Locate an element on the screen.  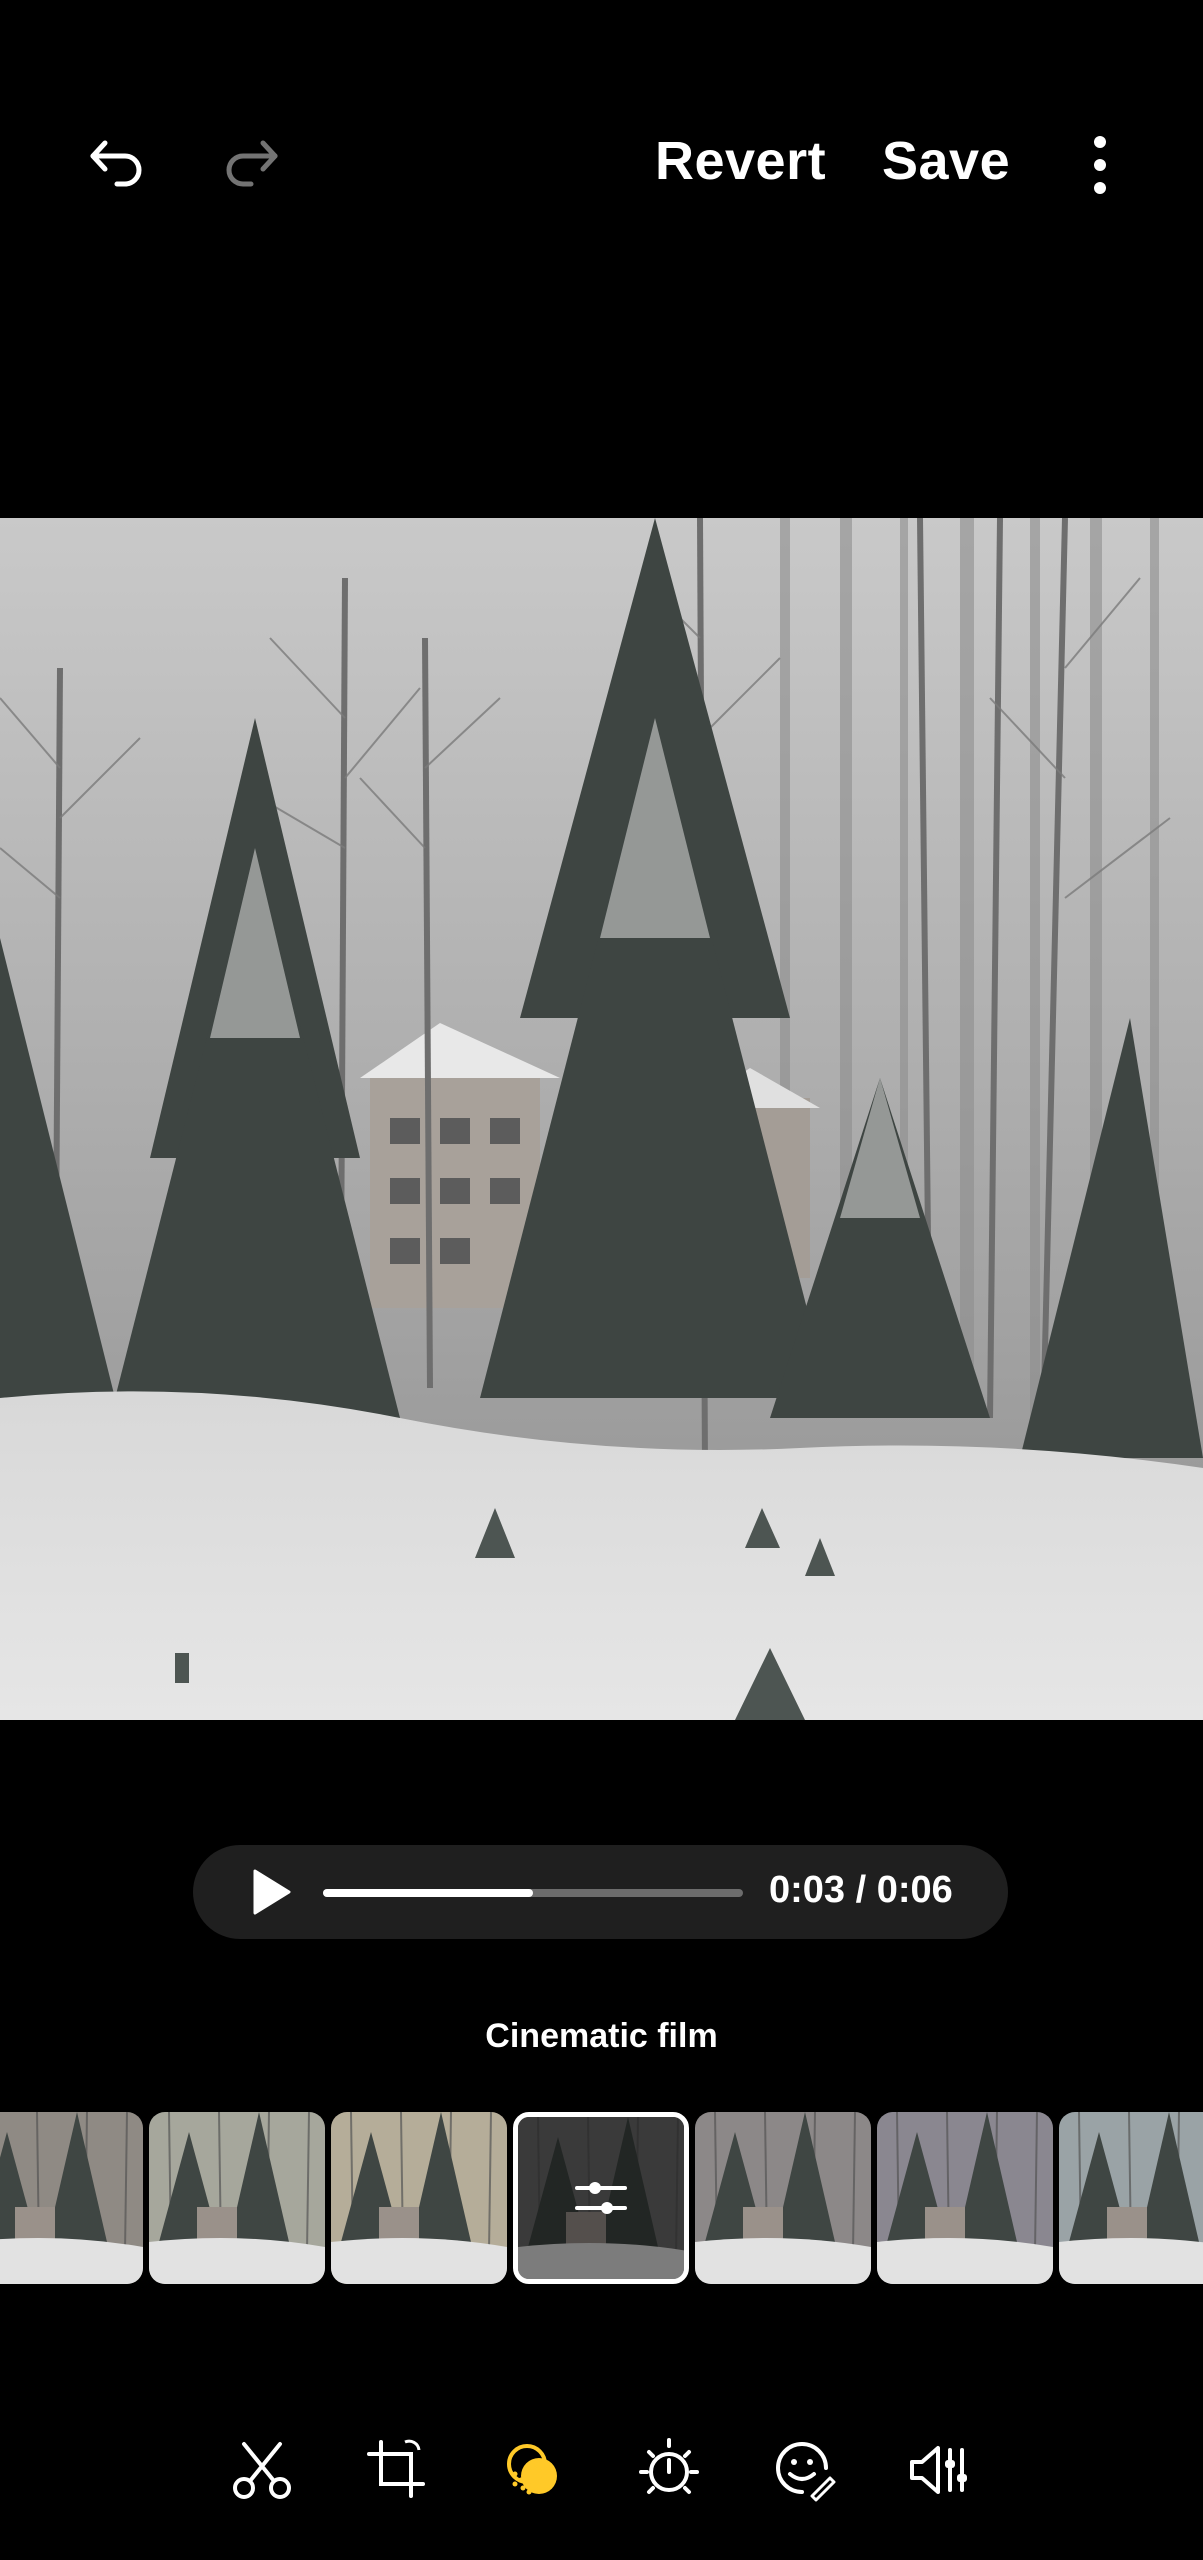
edit-tools-bar is located at coordinates (601, 2475).